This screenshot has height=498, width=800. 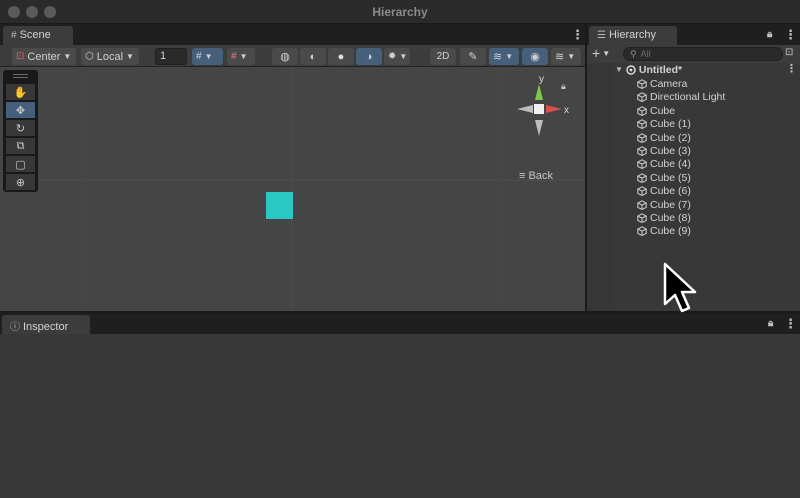 I want to click on hierarchy-item-label: Cube (5), so click(x=670, y=177).